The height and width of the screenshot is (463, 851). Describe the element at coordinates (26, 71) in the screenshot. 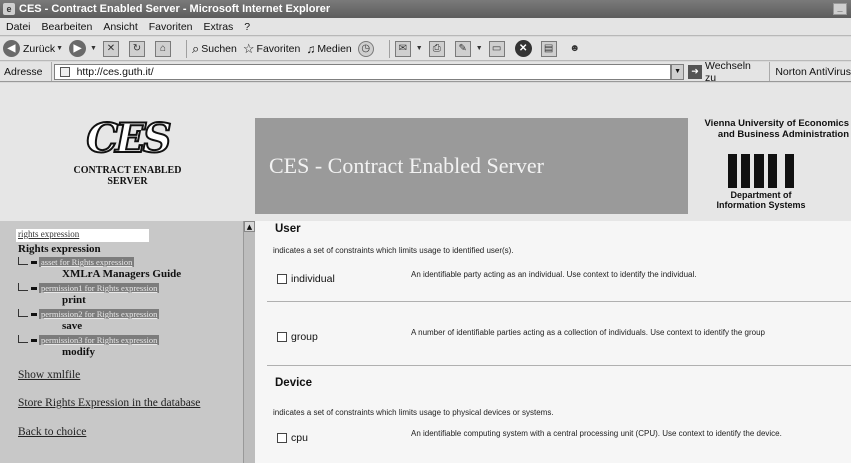

I see `address-label: Adresse` at that location.